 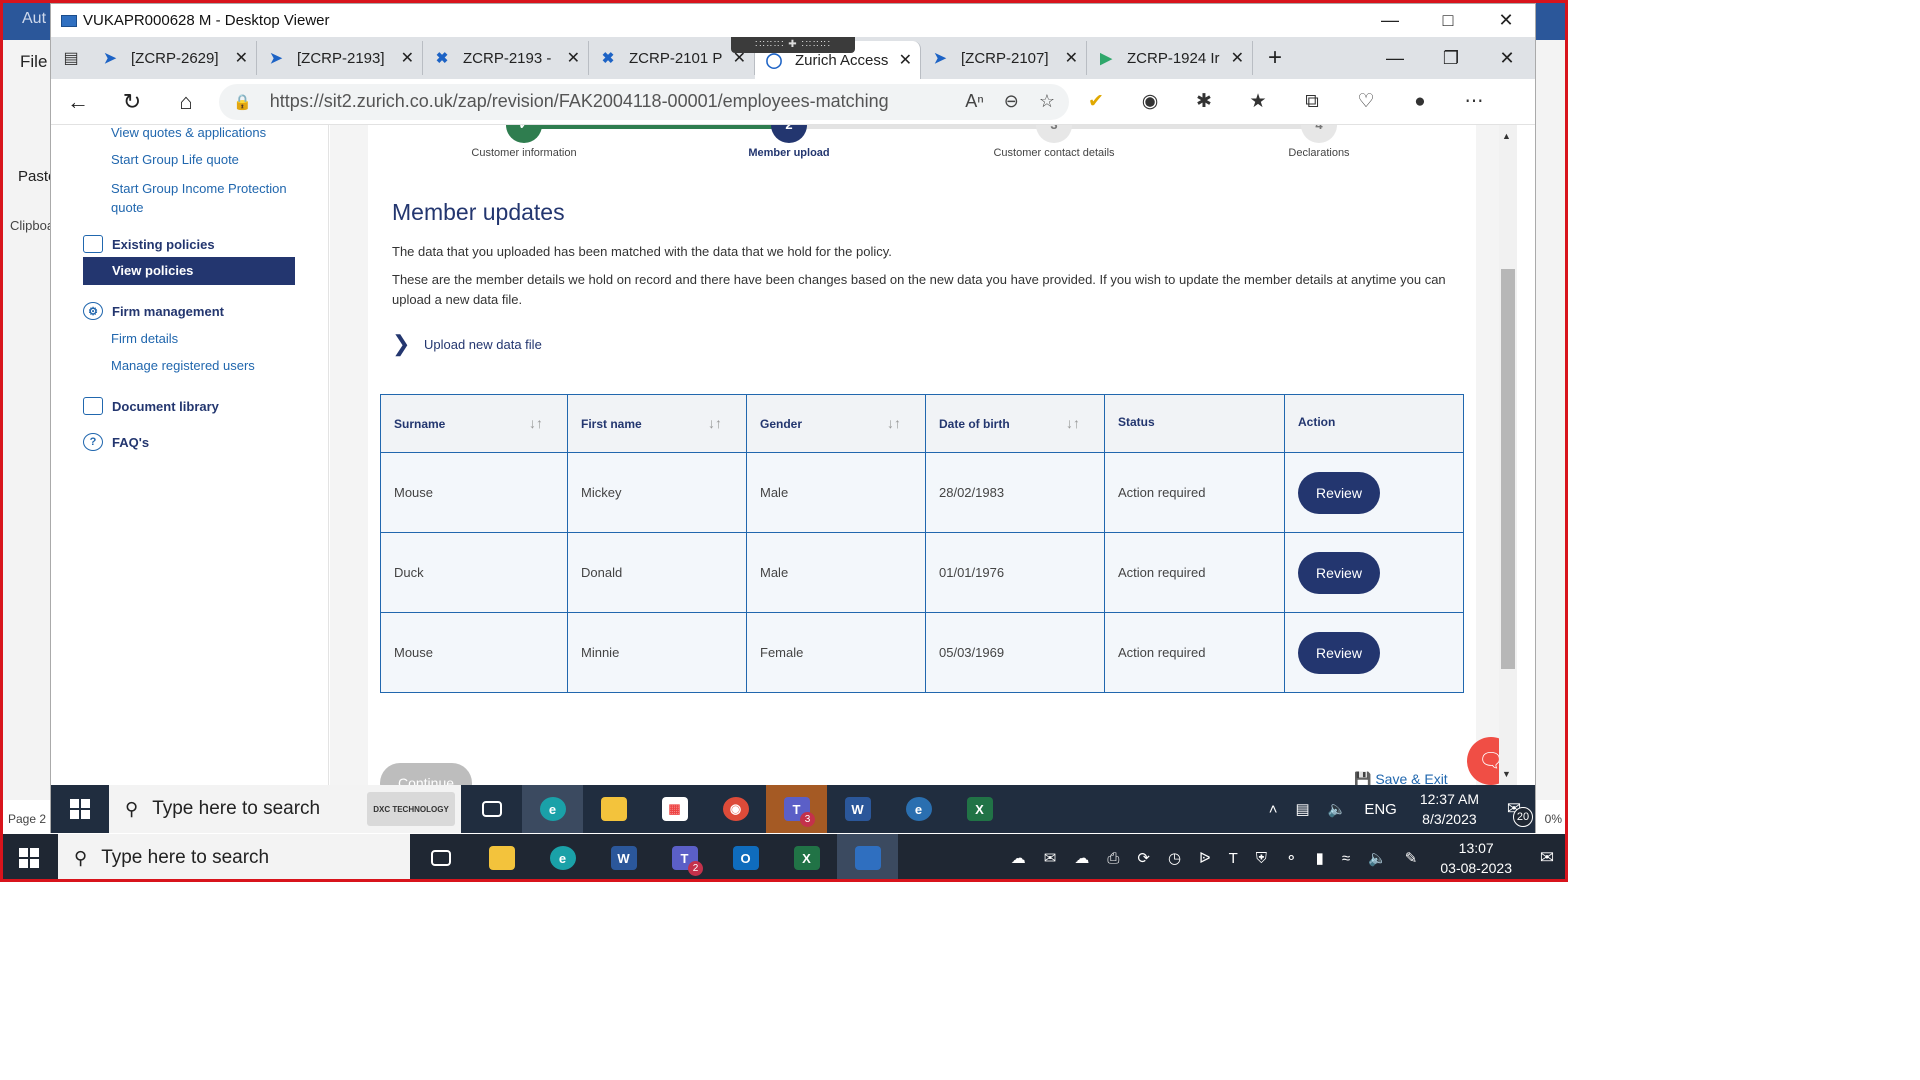 What do you see at coordinates (674, 809) in the screenshot?
I see `store-icon: ▦` at bounding box center [674, 809].